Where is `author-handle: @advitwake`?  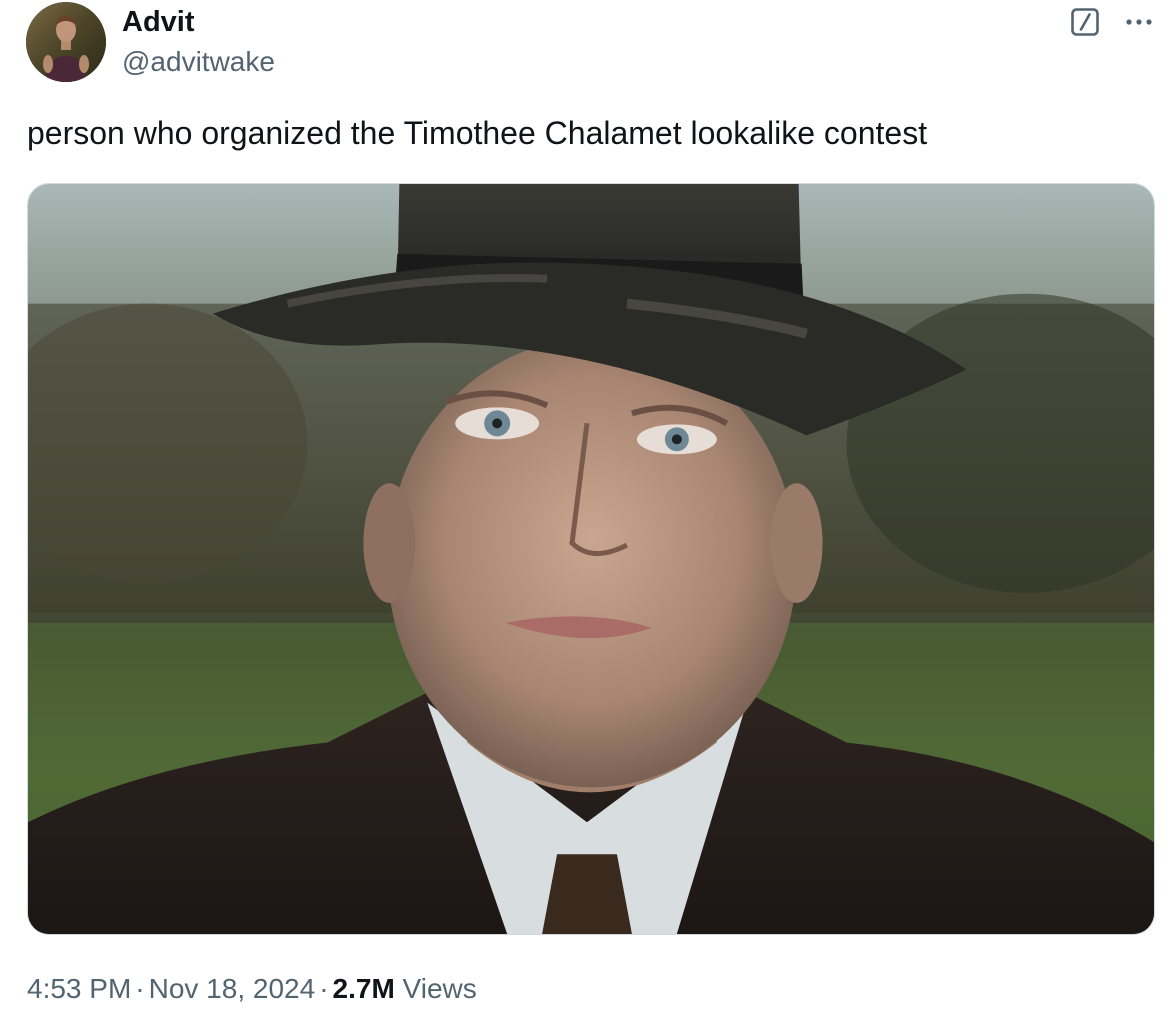 author-handle: @advitwake is located at coordinates (198, 62).